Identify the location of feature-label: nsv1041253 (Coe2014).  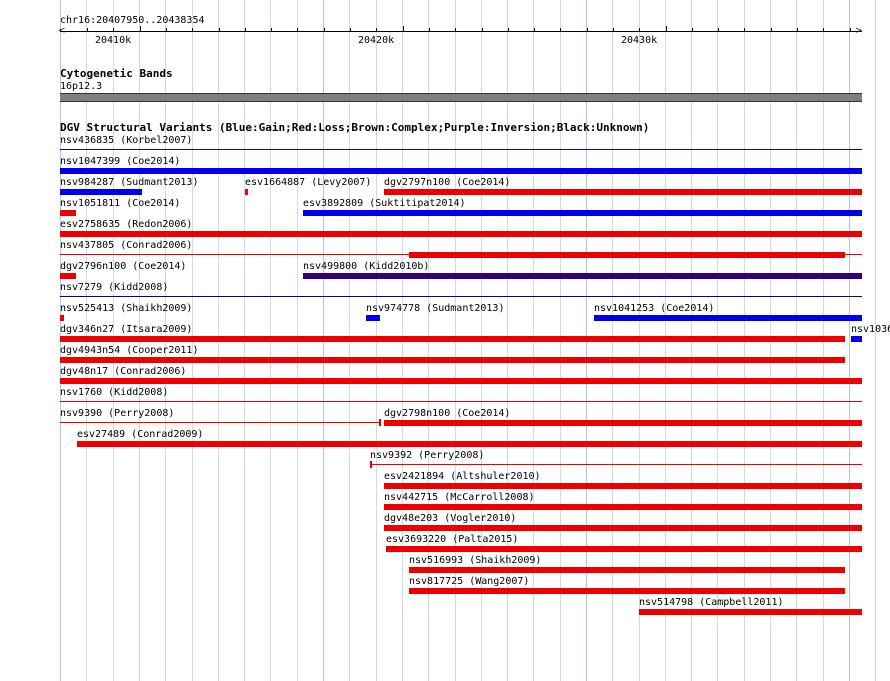
(654, 308).